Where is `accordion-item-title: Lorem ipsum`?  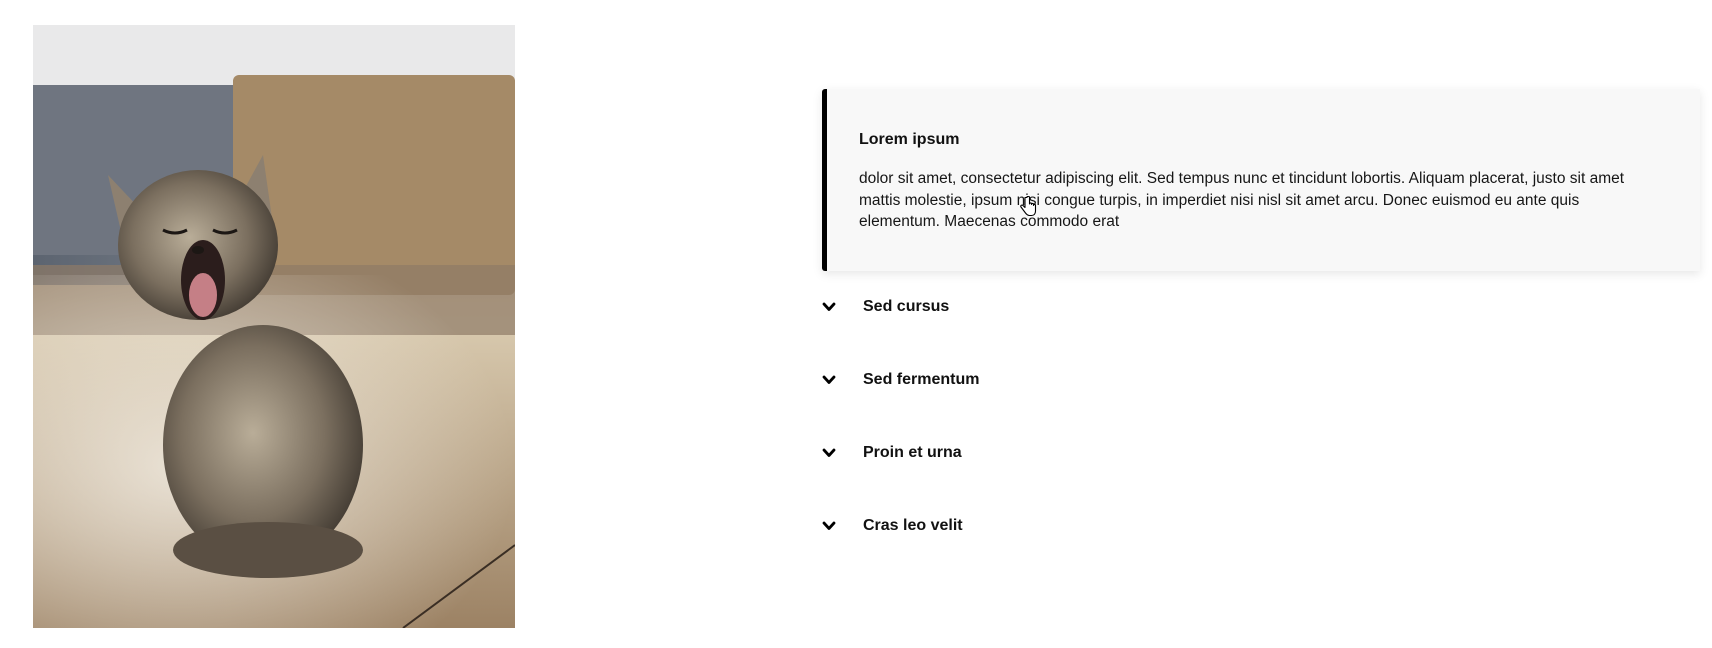 accordion-item-title: Lorem ipsum is located at coordinates (1261, 140).